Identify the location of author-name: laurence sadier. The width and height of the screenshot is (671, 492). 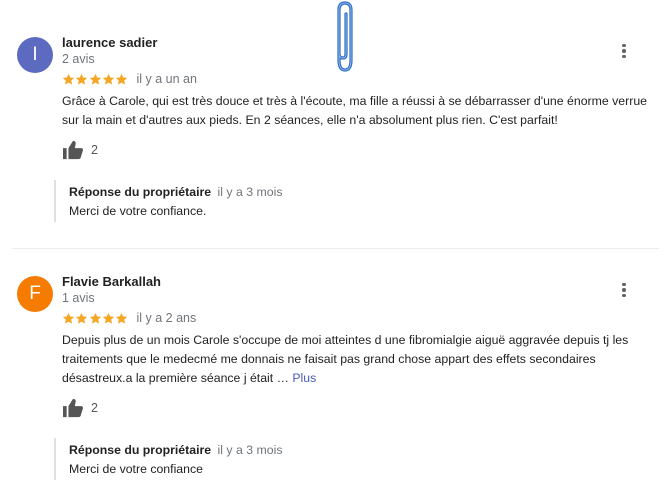
(109, 42).